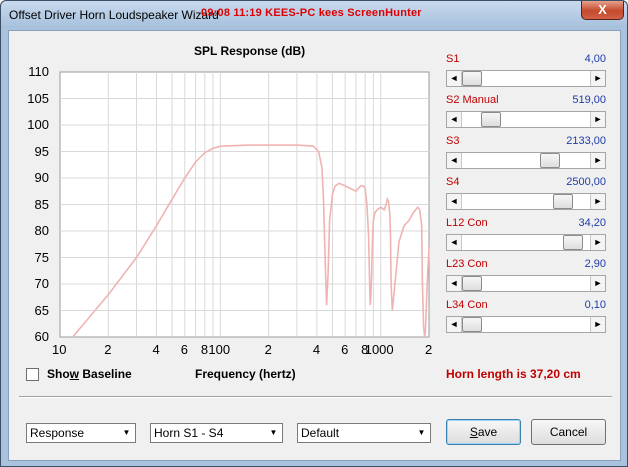  Describe the element at coordinates (189, 433) in the screenshot. I see `section-select-value: Horn S1 - S4` at that location.